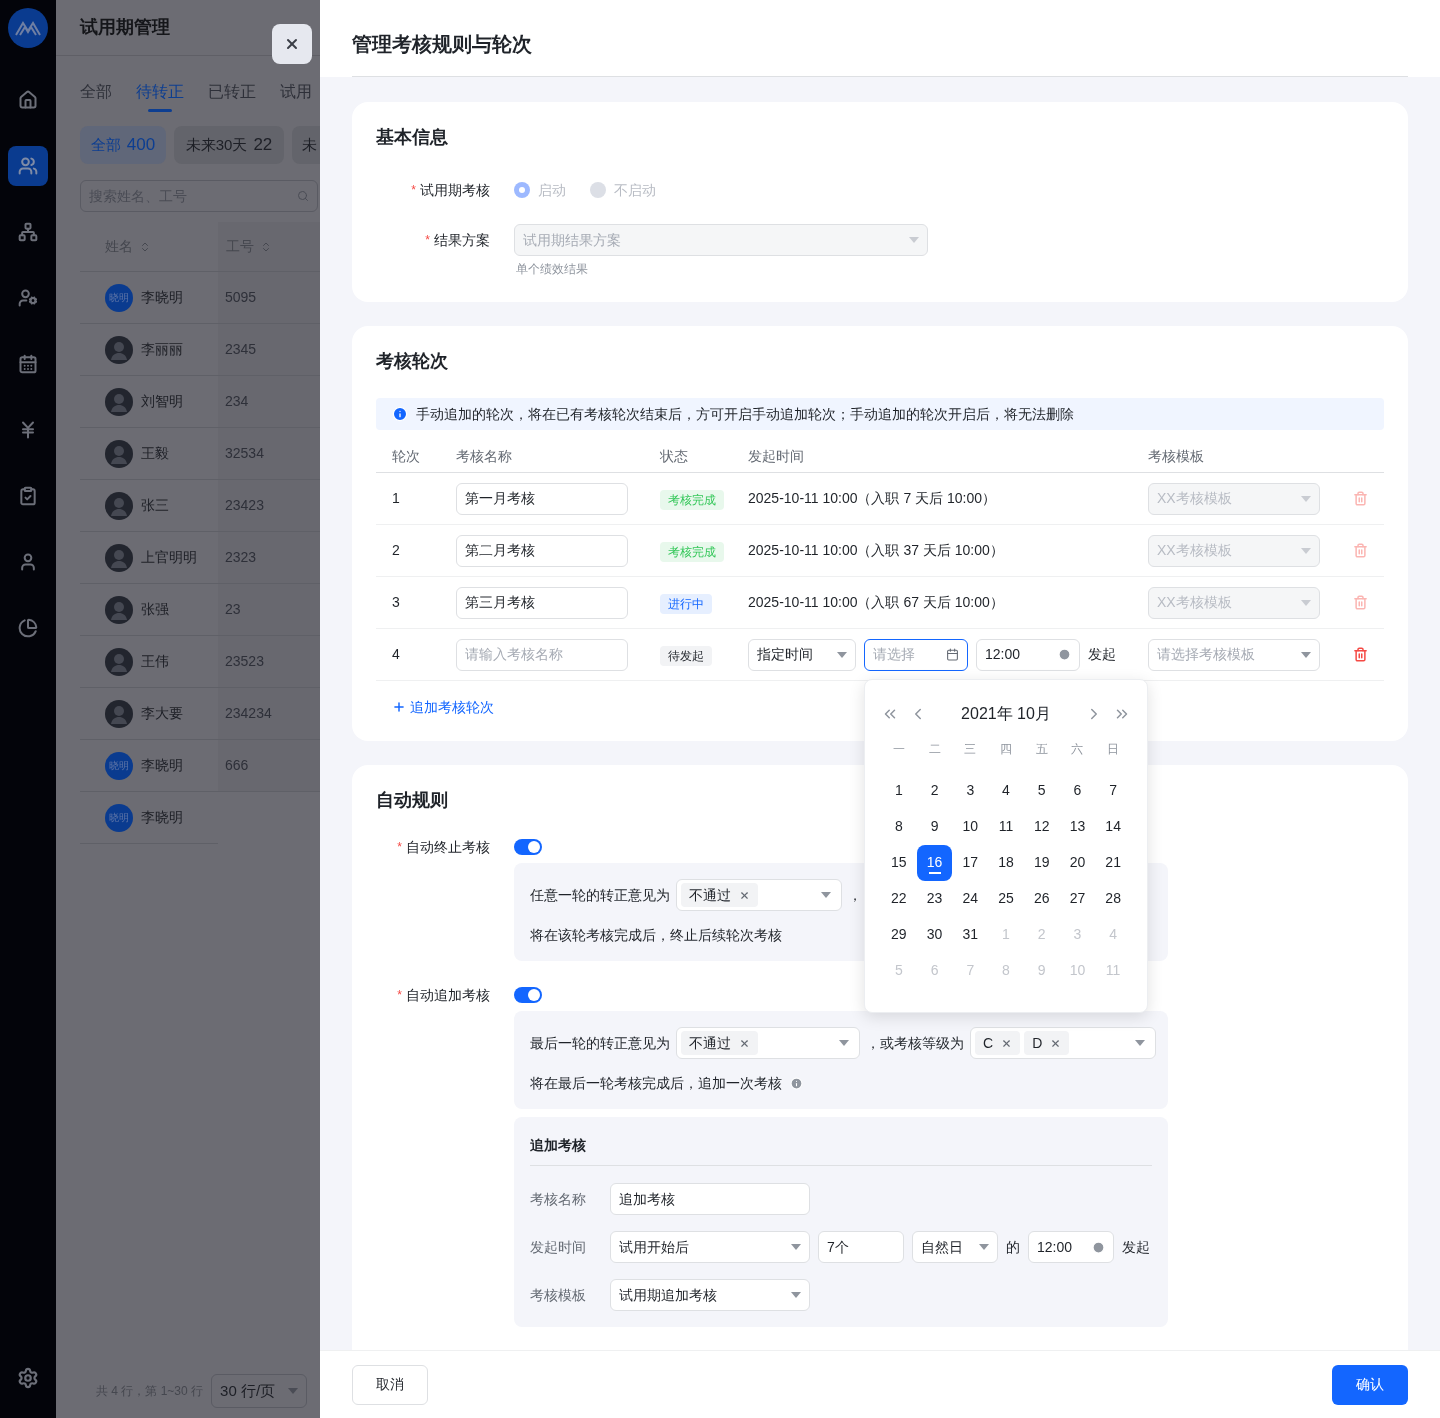 The height and width of the screenshot is (1418, 1440). What do you see at coordinates (241, 557) in the screenshot?
I see `table-cell-text: 2323` at bounding box center [241, 557].